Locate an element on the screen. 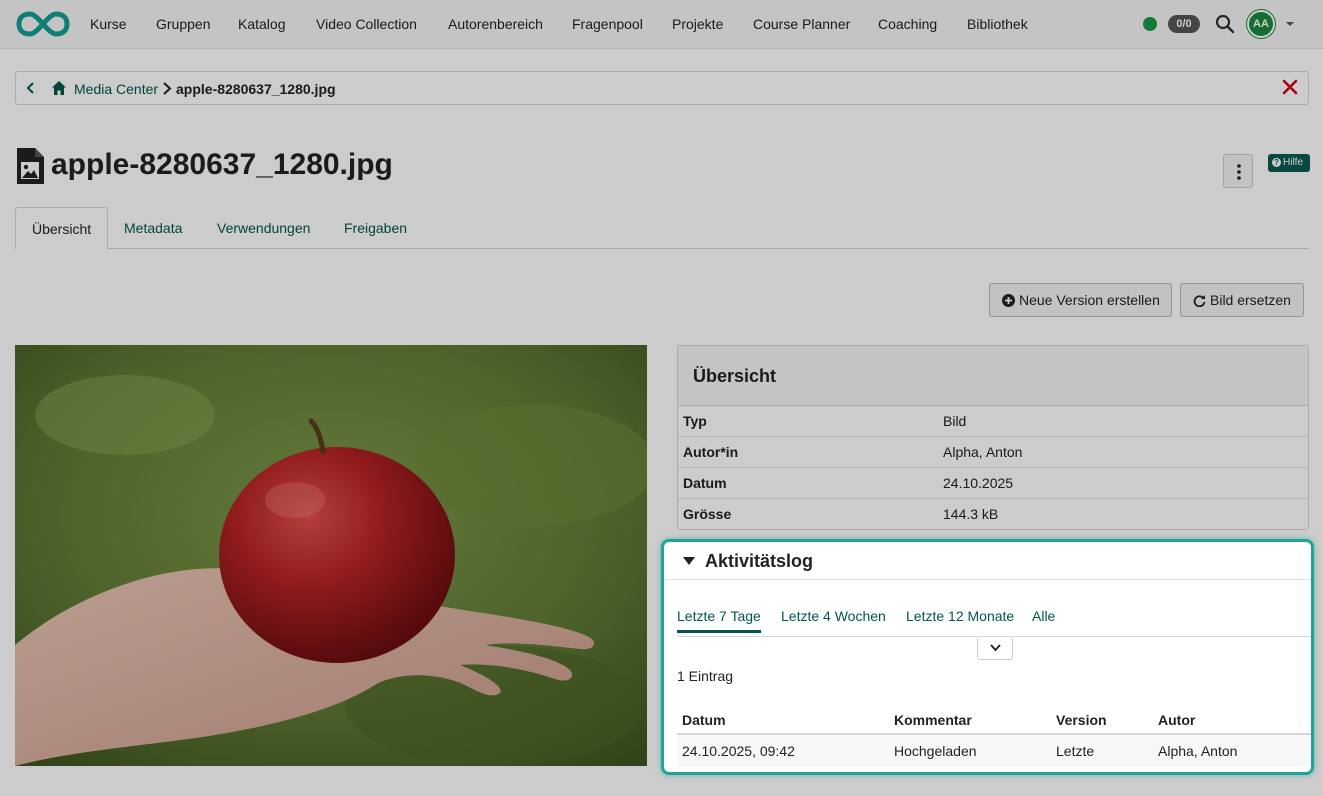  overview-row: Typ Bild is located at coordinates (993, 421).